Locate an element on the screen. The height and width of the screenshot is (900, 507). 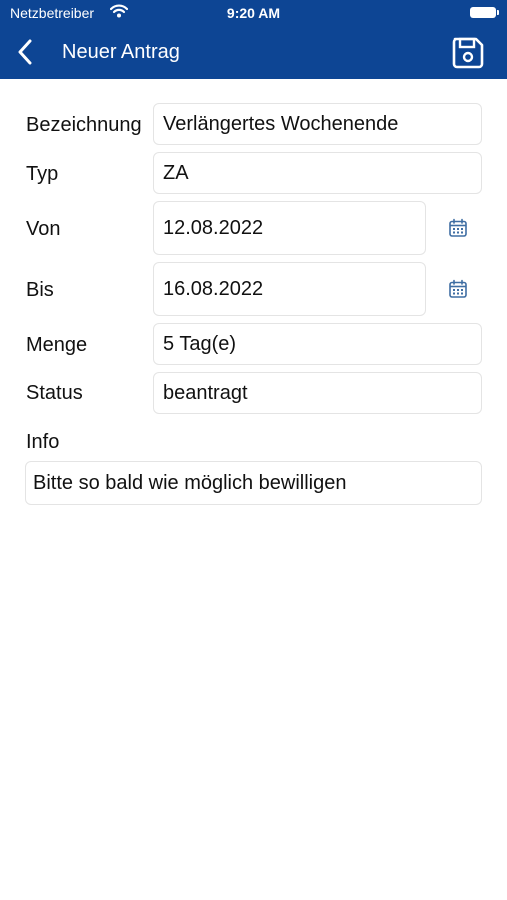
floppy-disk-icon is located at coordinates (468, 53).